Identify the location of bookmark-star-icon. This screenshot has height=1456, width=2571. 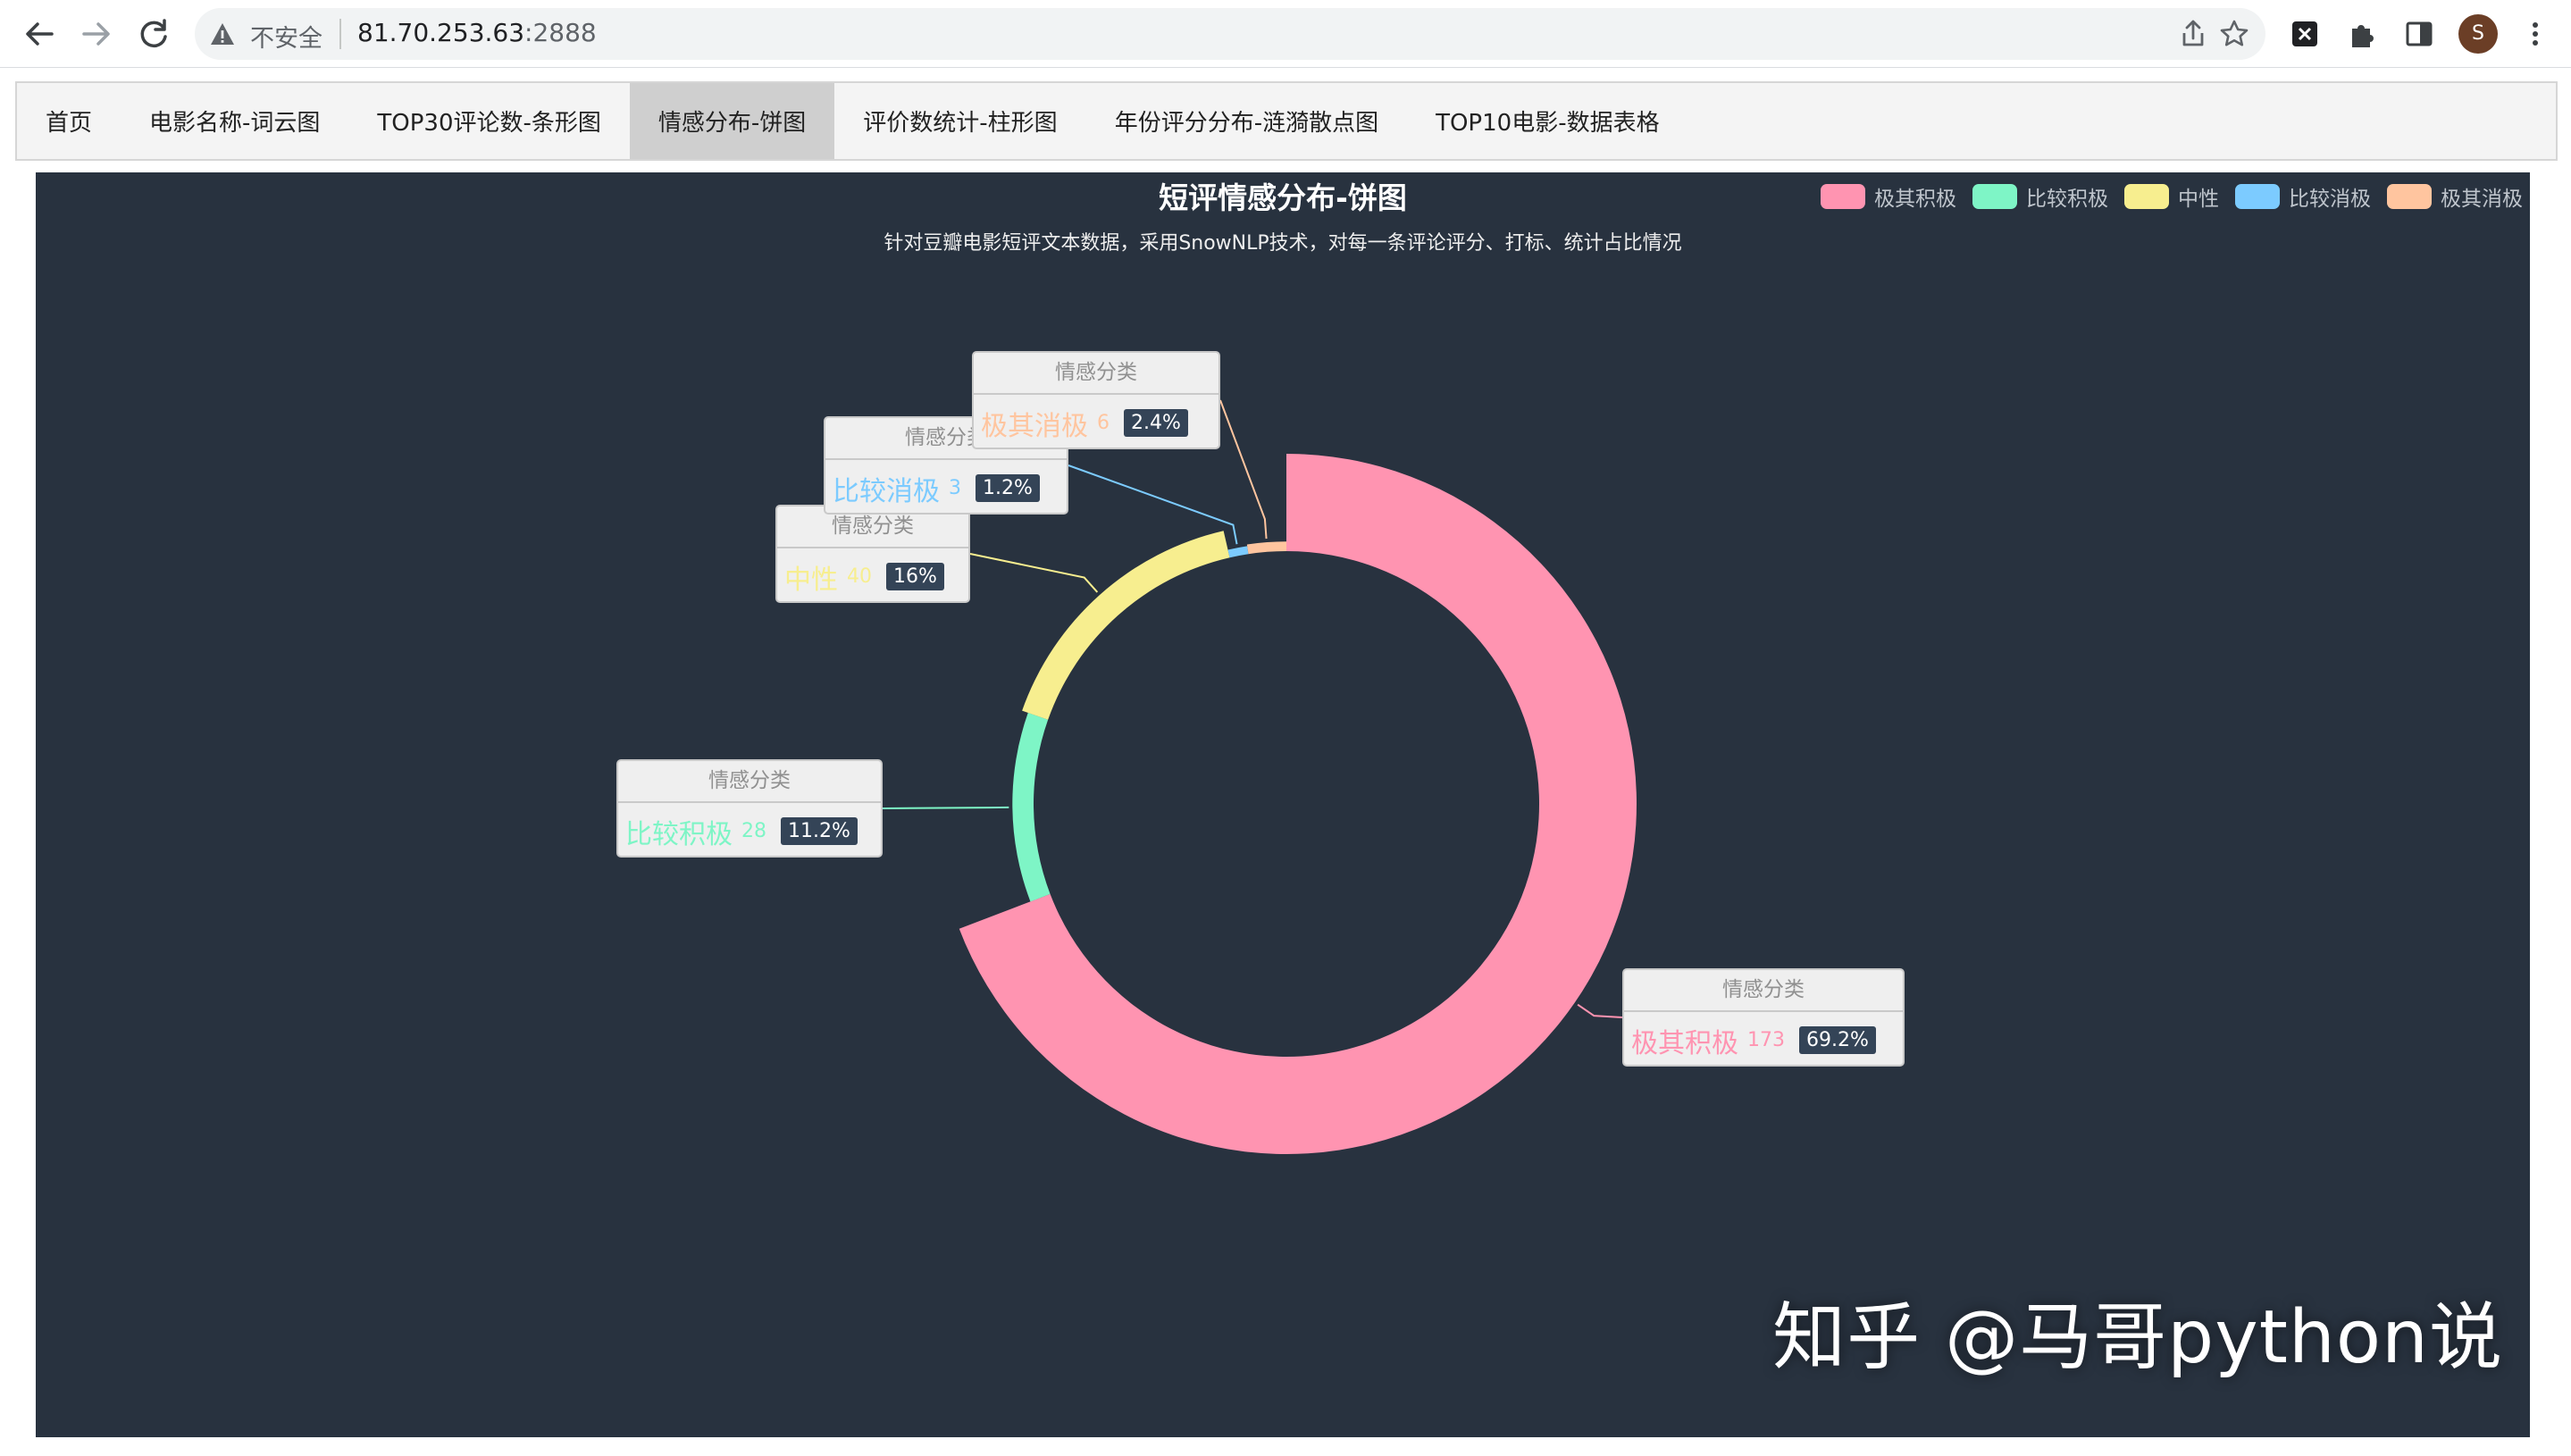
(2234, 34).